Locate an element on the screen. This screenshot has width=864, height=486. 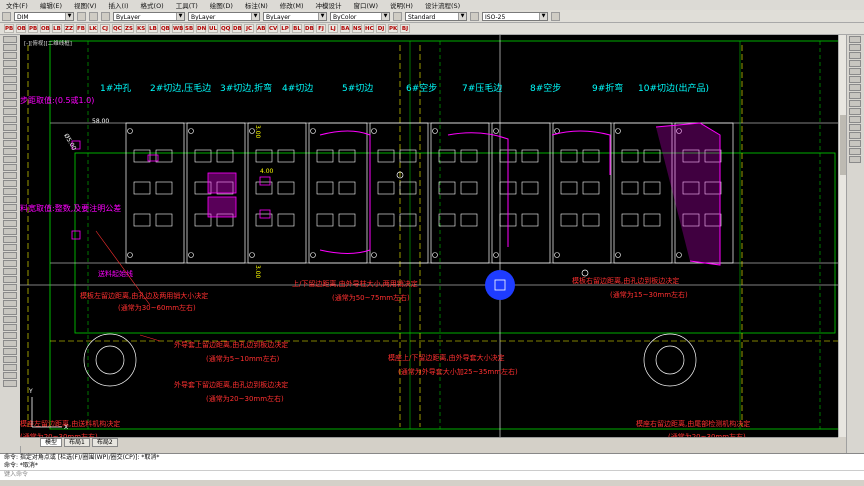
custom-tool-icon-24: BL is located at coordinates (297, 28).